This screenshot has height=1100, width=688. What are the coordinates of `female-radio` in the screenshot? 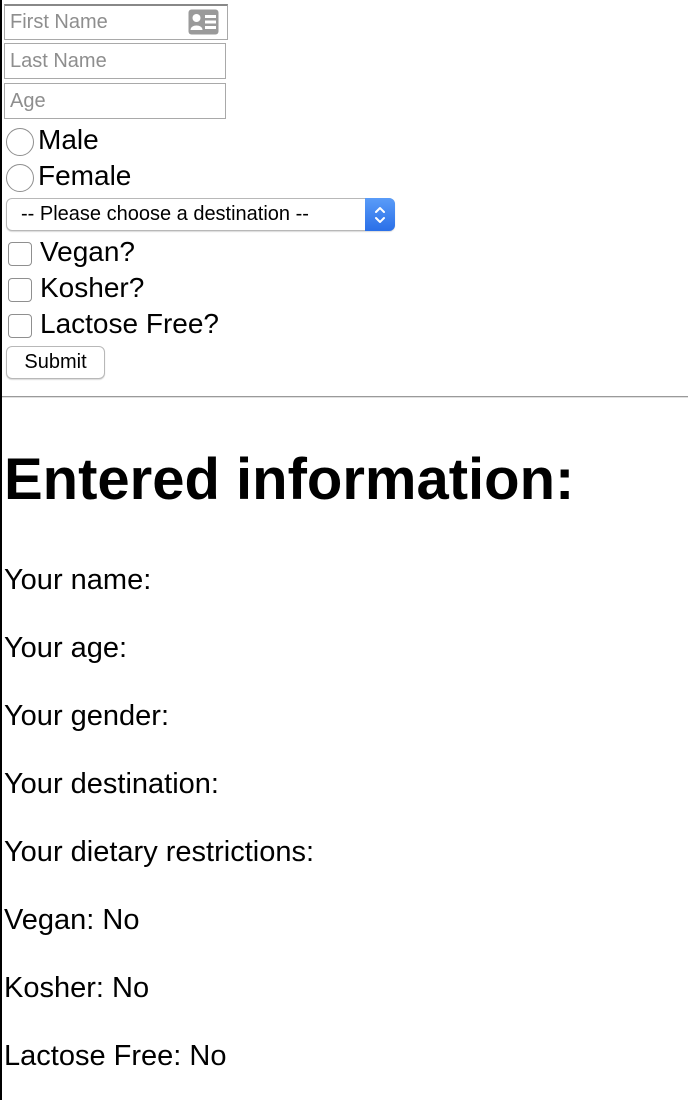 It's located at (20, 178).